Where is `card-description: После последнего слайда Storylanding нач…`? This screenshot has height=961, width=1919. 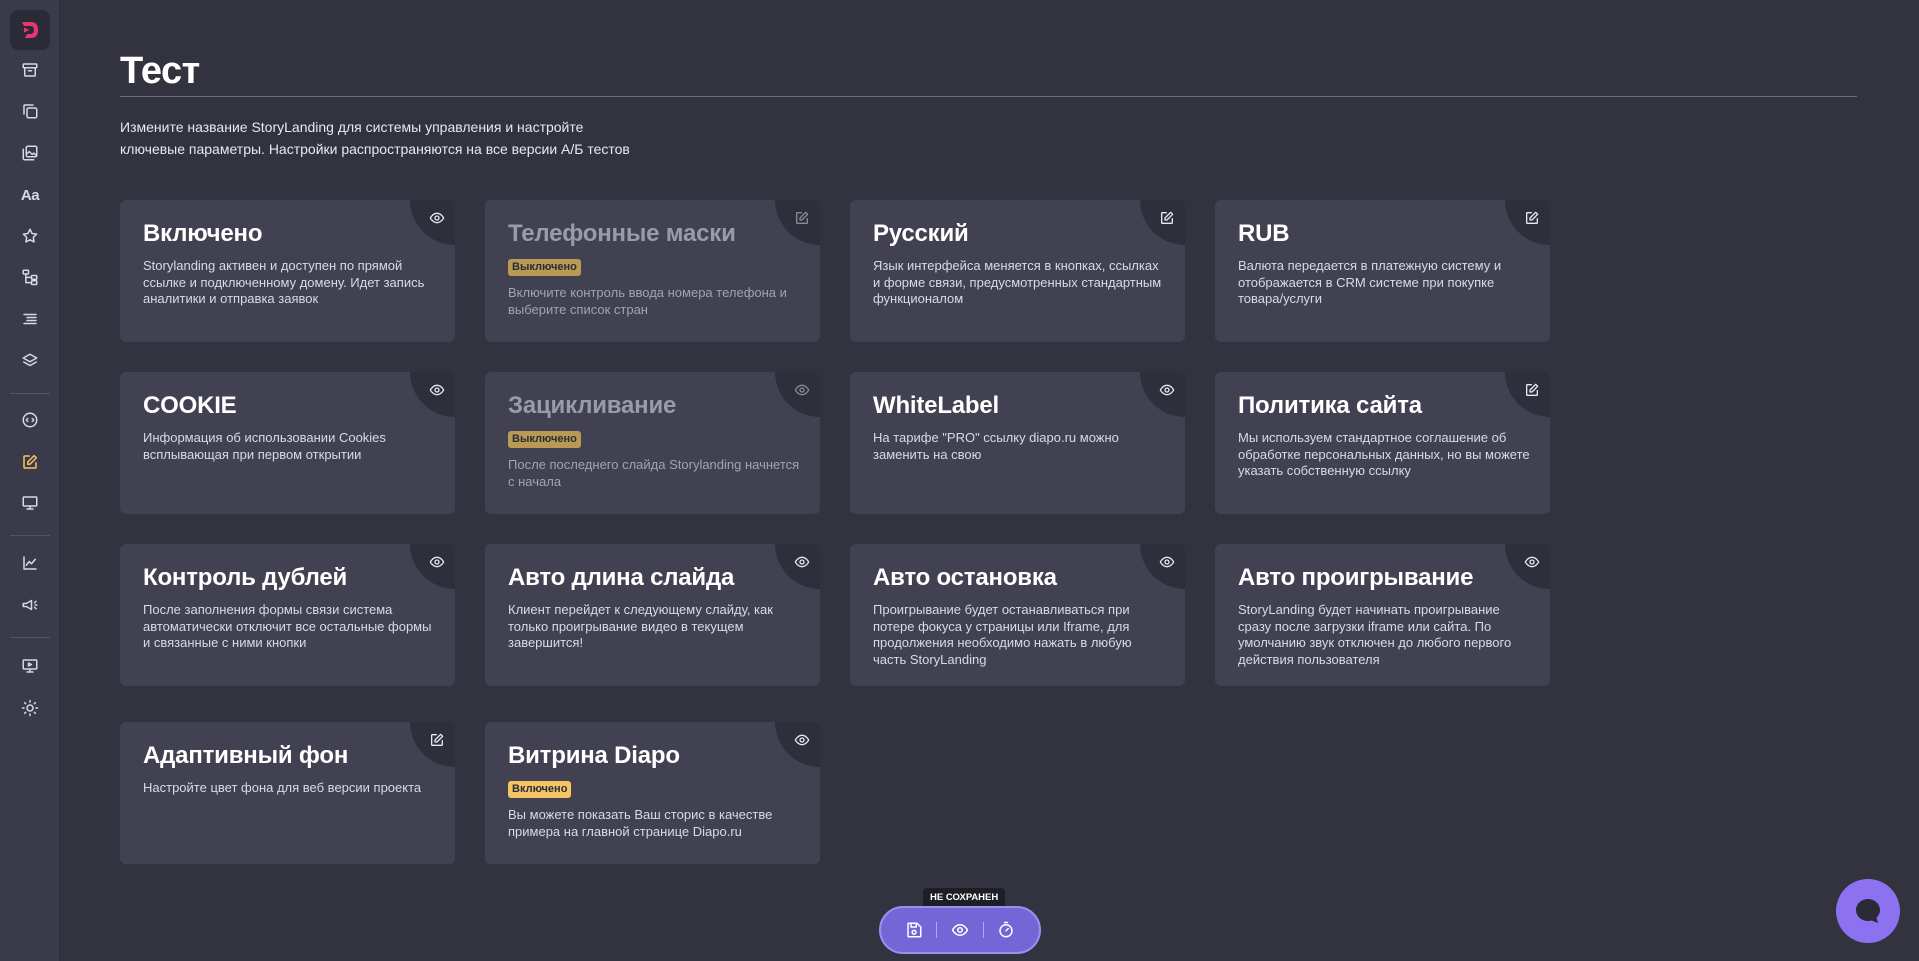 card-description: После последнего слайда Storylanding нач… is located at coordinates (654, 473).